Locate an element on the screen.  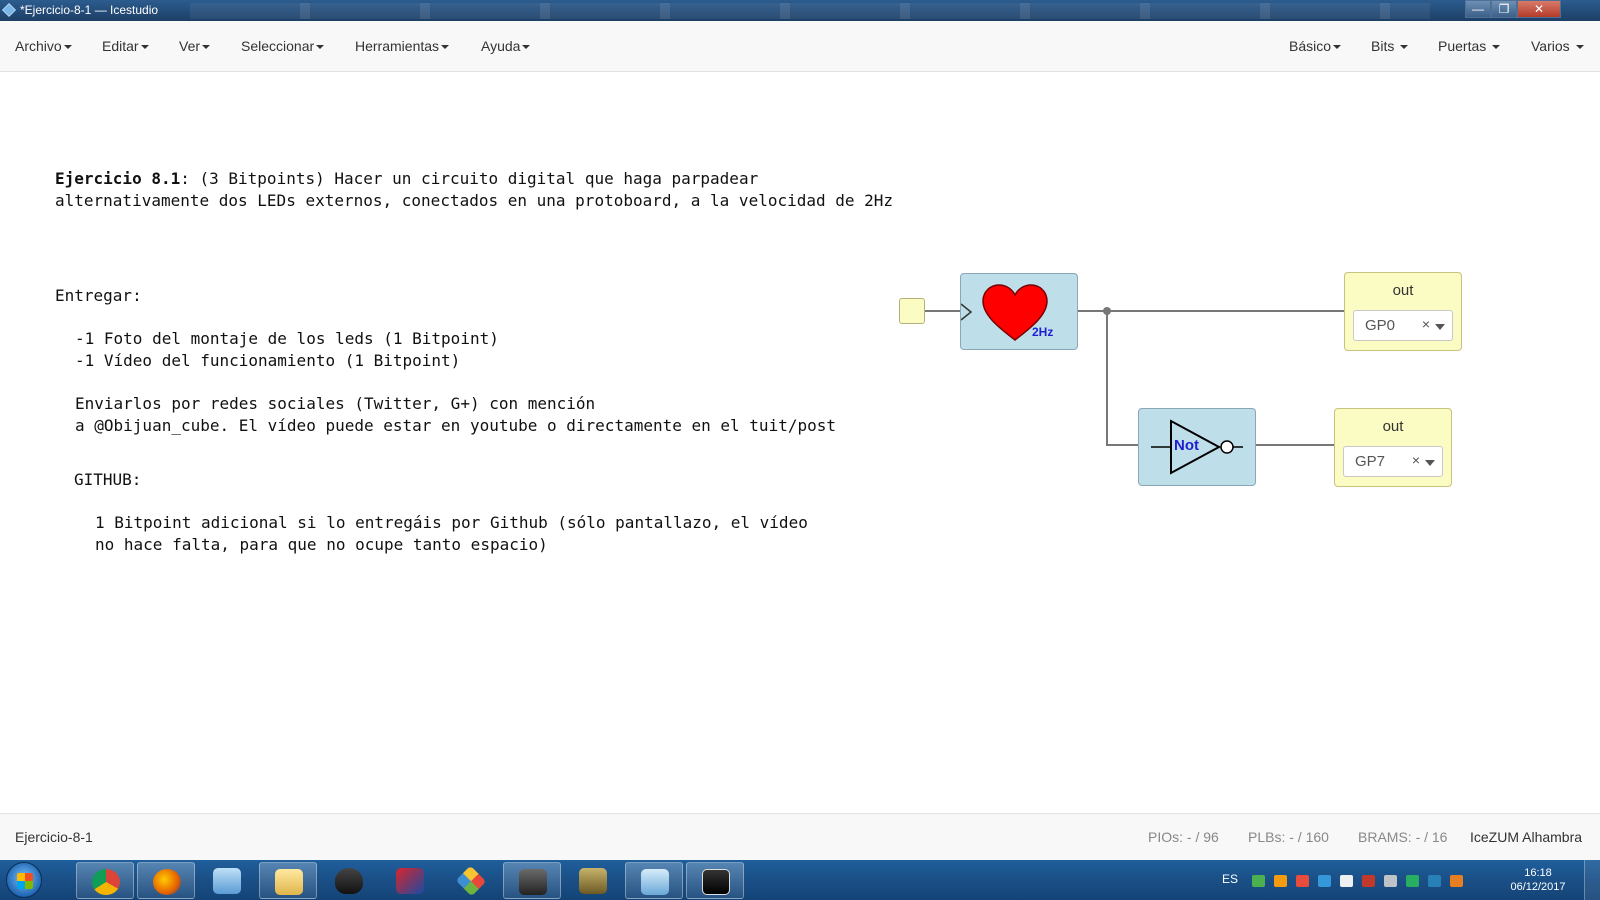
taskbar-chrome is located at coordinates (105, 880).